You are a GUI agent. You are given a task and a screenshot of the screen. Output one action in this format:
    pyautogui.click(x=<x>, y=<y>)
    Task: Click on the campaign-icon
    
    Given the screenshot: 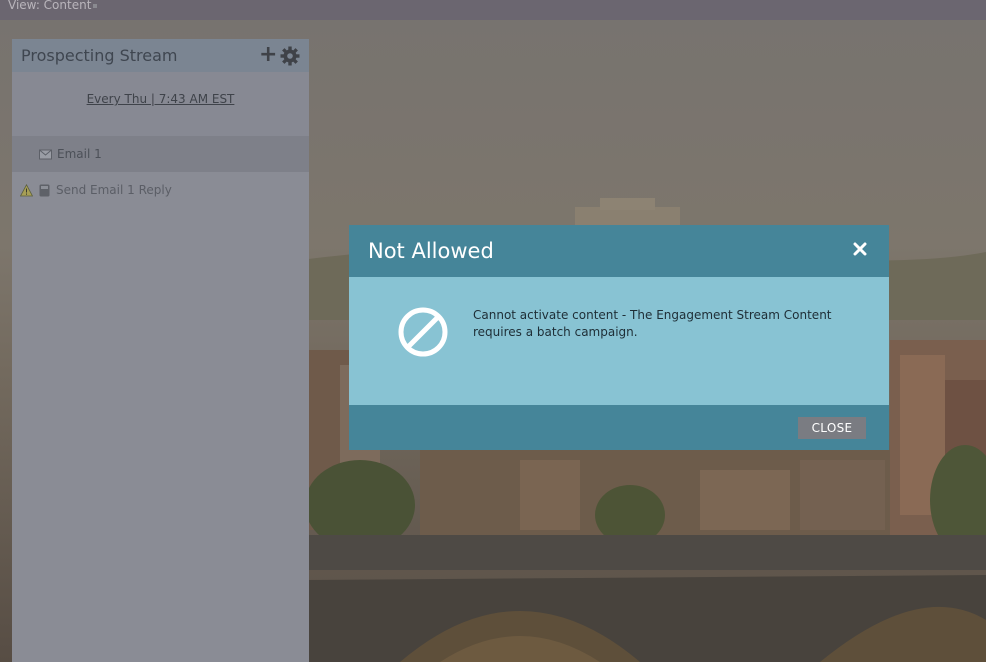 What is the action you would take?
    pyautogui.click(x=44, y=190)
    